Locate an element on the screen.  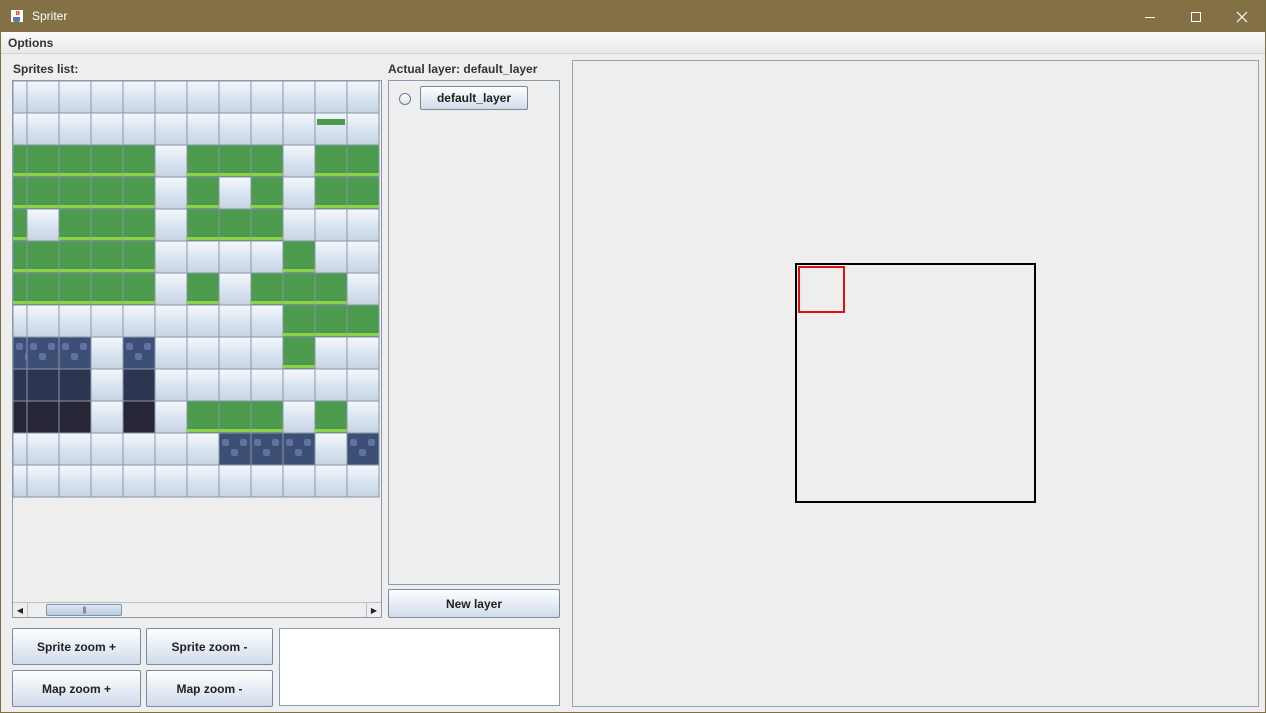
menu-options: Options is located at coordinates (30, 43).